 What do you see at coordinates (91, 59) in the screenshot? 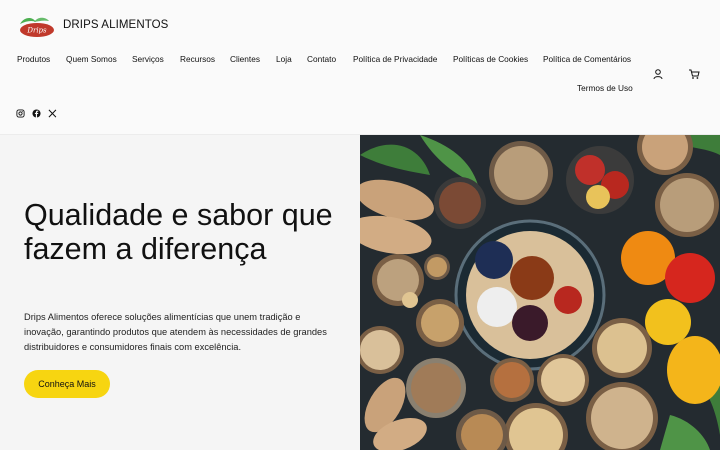
I see `nav-item-quem-somos: Quem Somos` at bounding box center [91, 59].